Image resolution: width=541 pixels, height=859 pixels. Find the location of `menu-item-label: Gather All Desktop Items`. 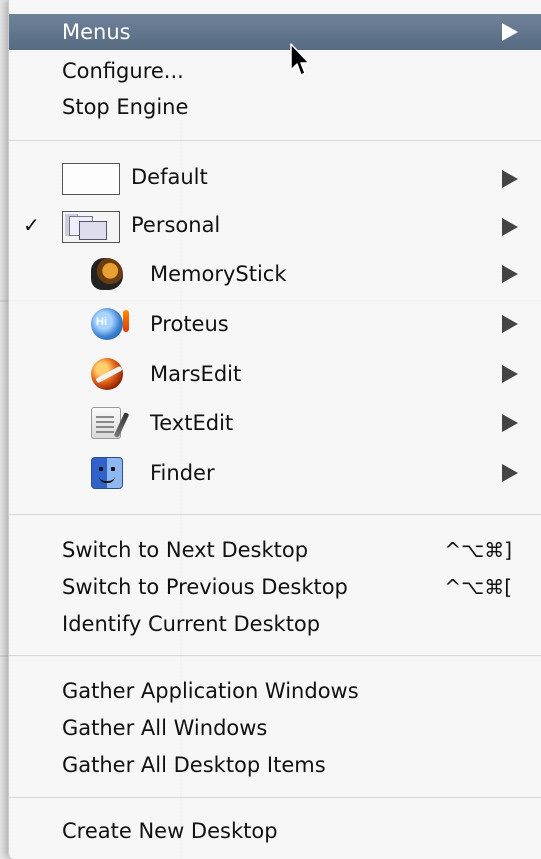

menu-item-label: Gather All Desktop Items is located at coordinates (194, 765).